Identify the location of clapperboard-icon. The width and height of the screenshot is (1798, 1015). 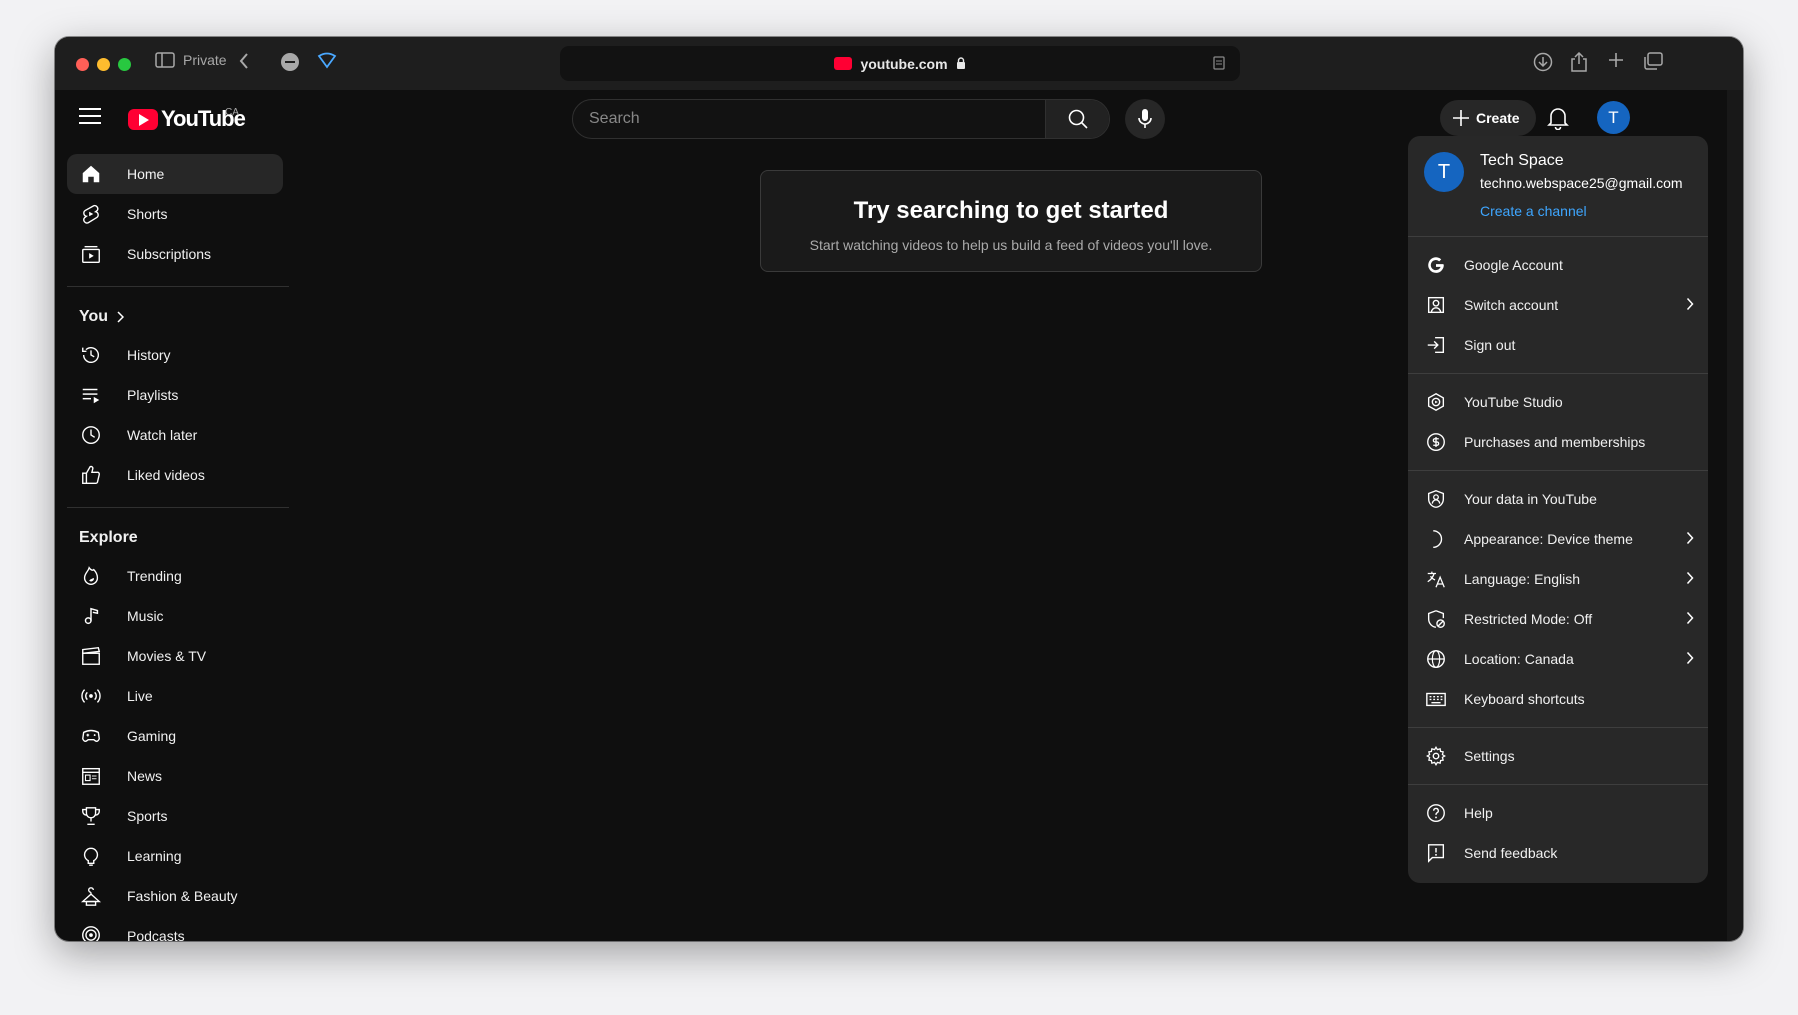
(91, 656).